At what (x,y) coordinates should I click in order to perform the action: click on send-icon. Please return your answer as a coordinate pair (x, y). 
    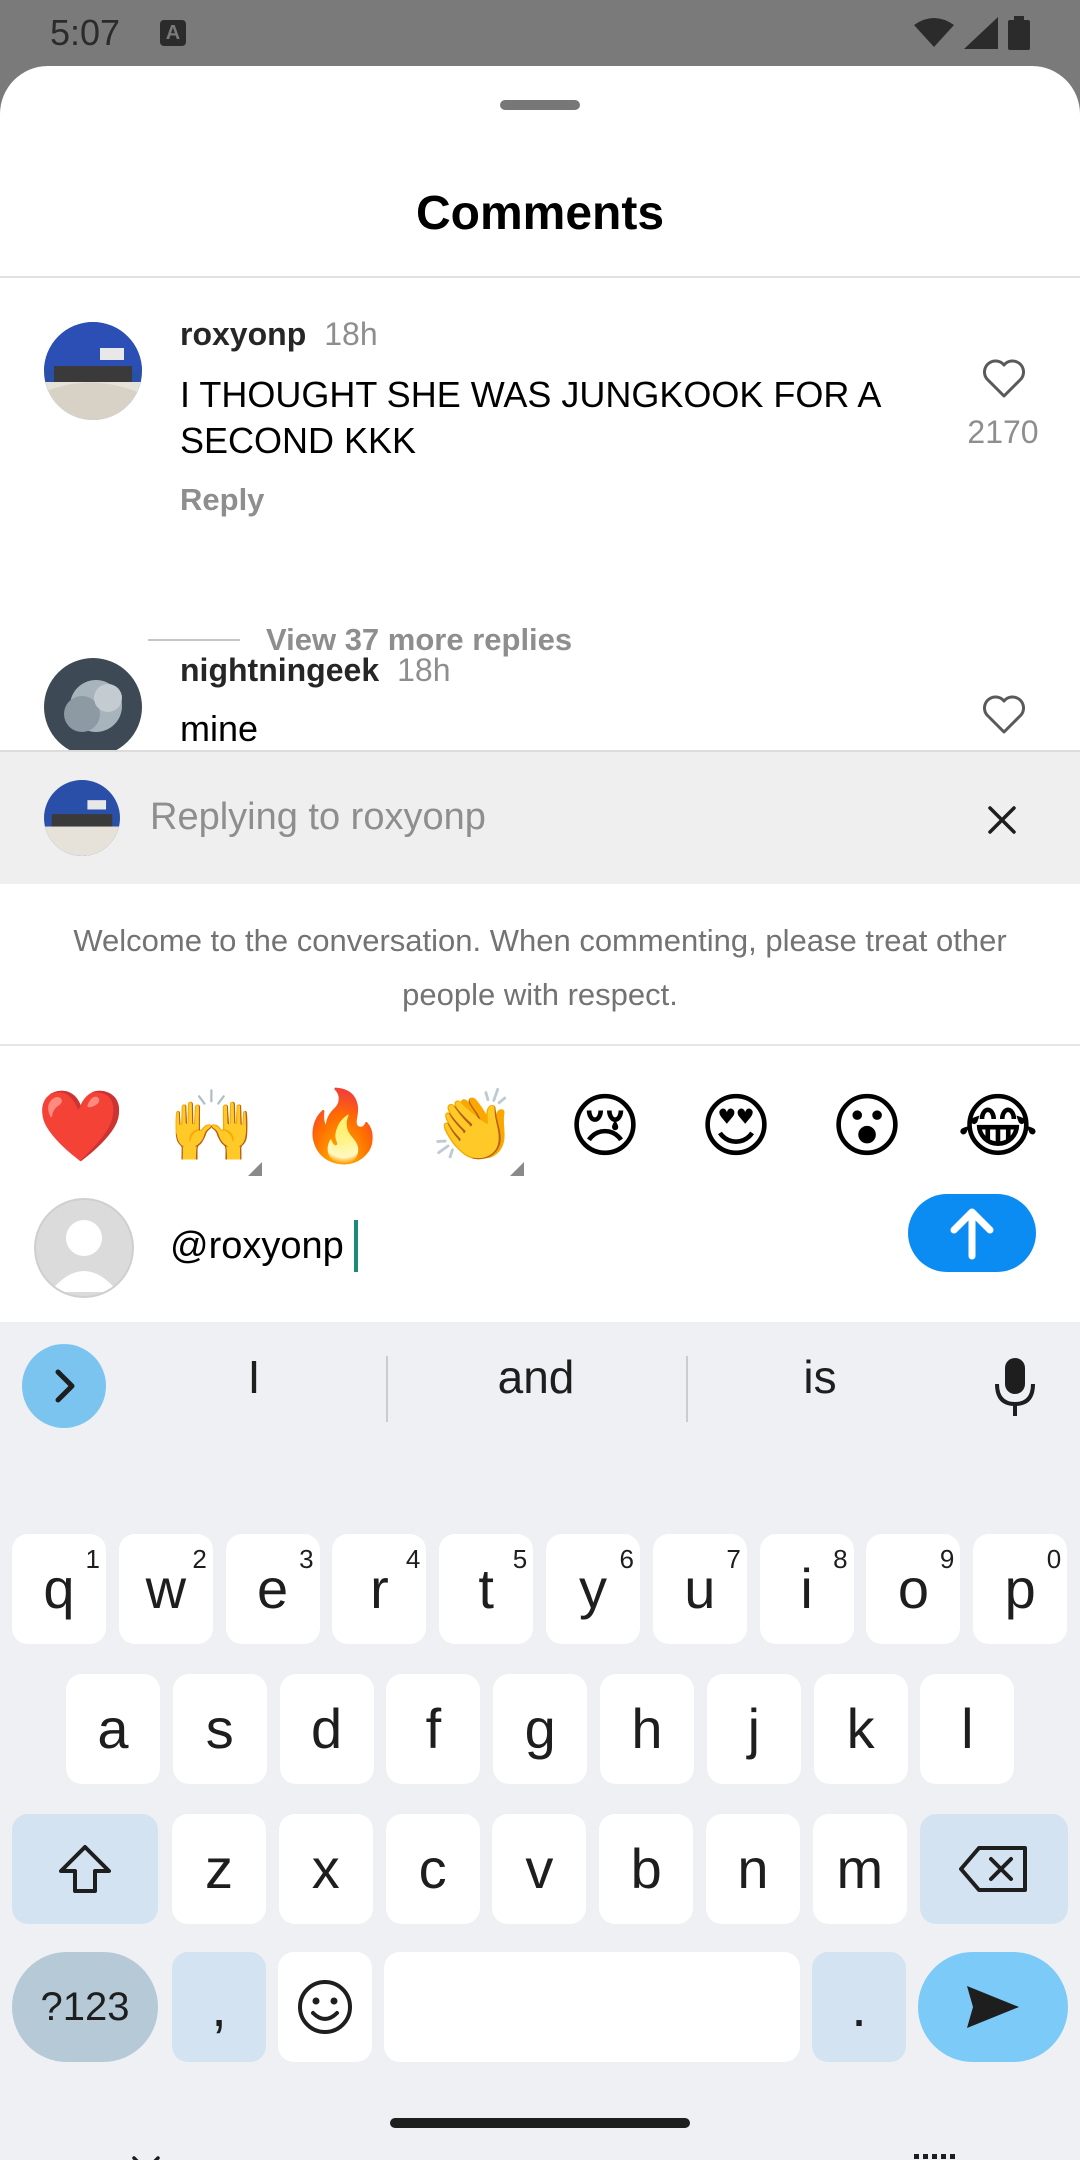
    Looking at the image, I should click on (993, 2007).